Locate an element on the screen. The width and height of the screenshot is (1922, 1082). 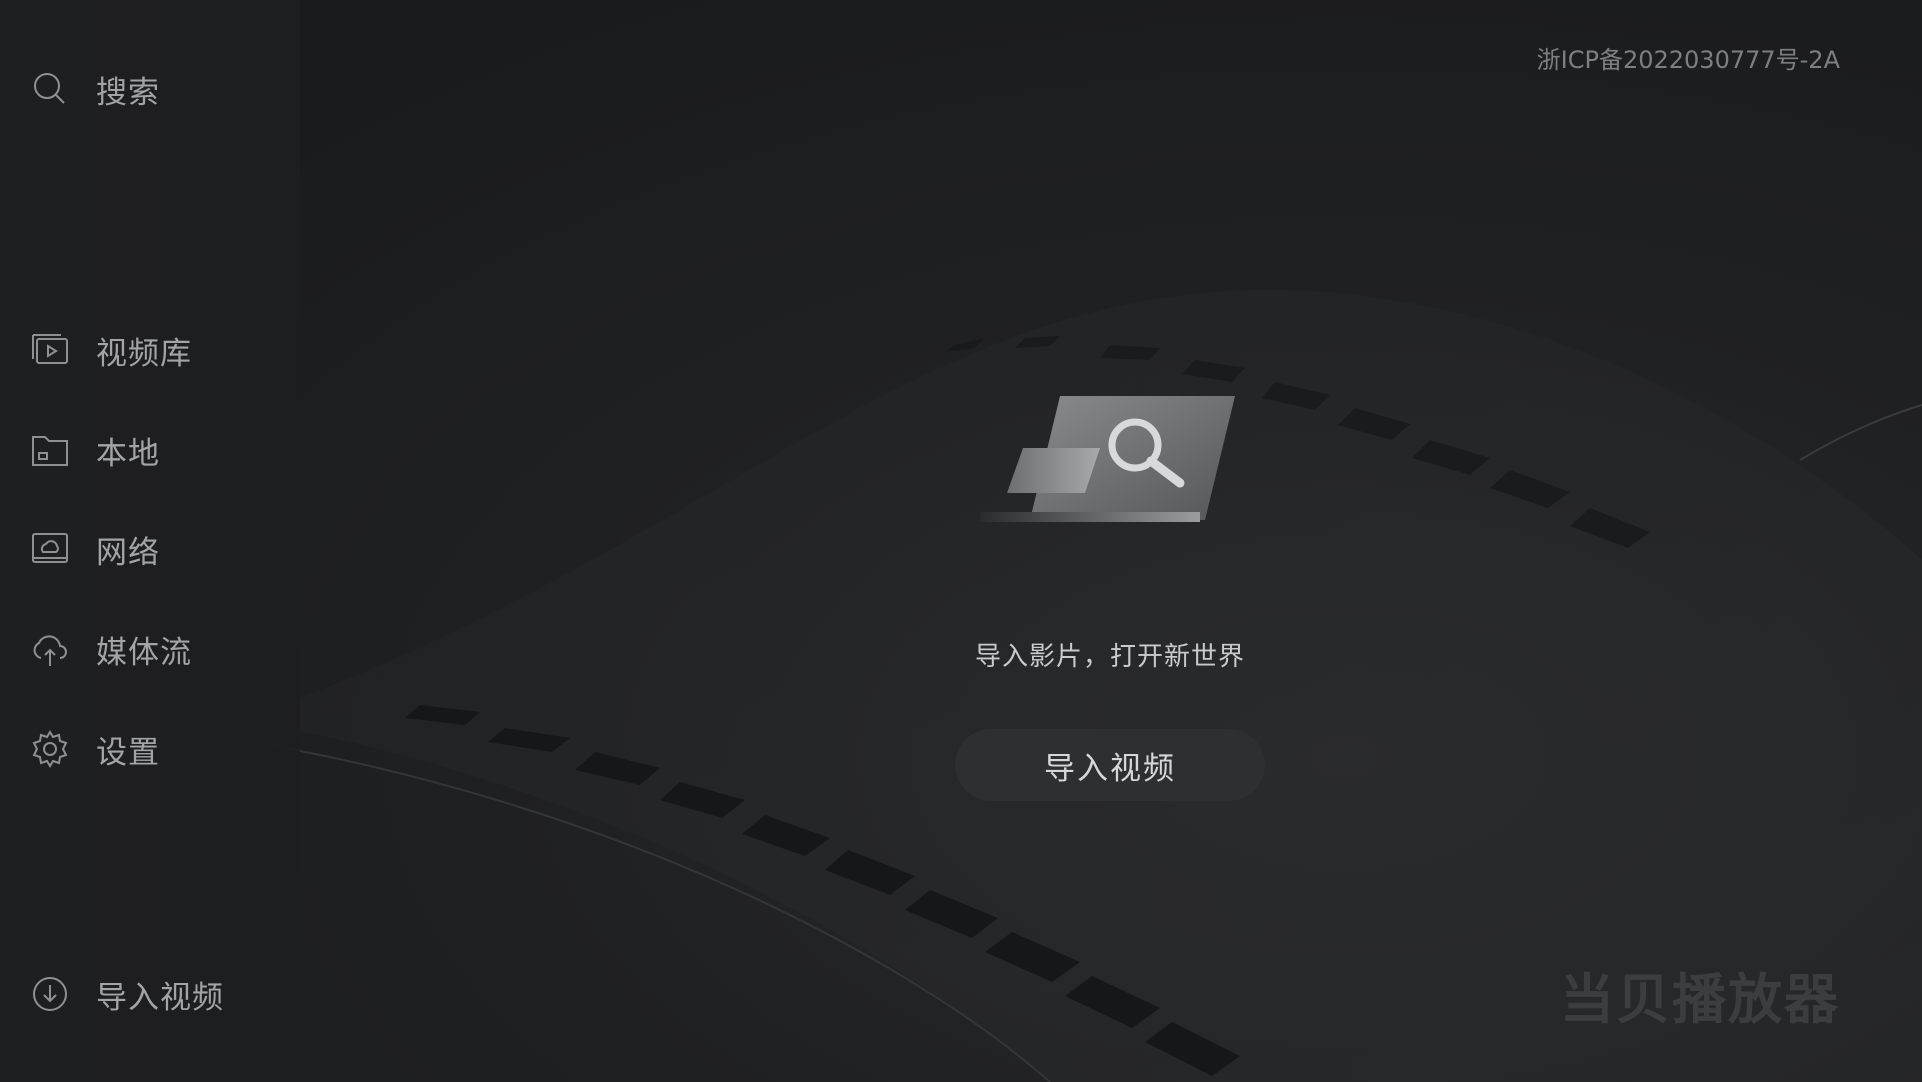
sidebar-item-settings: 设置 is located at coordinates (94, 749).